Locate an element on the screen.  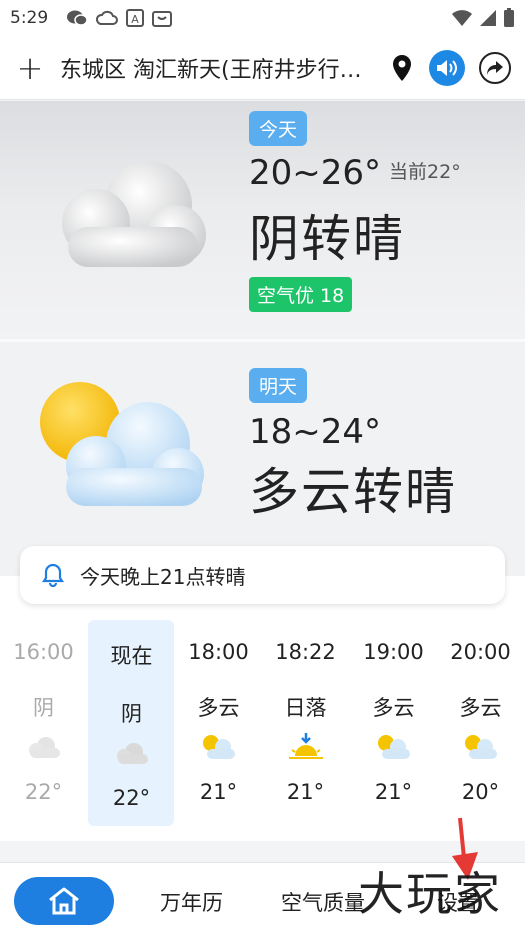
tab-calendar: 万年历 is located at coordinates (191, 902).